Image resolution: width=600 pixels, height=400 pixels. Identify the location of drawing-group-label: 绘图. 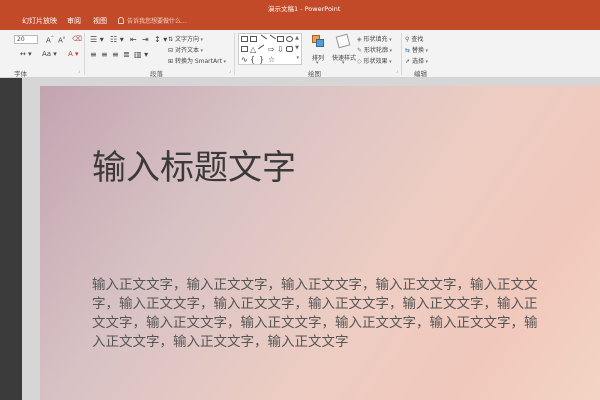
(314, 74).